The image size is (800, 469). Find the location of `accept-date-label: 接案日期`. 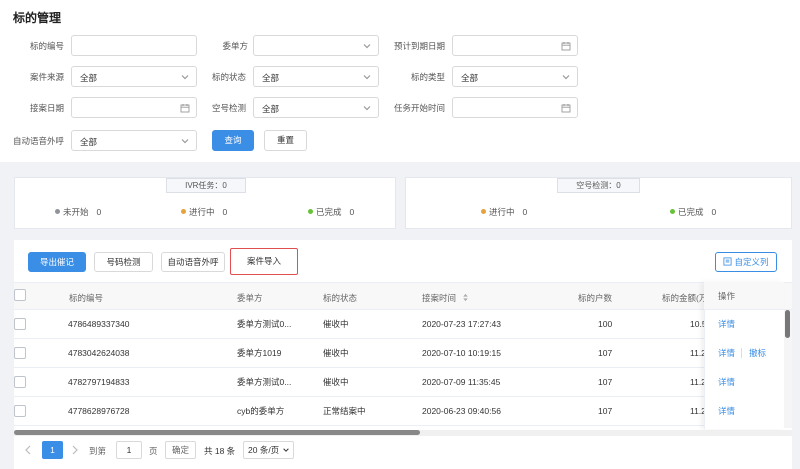

accept-date-label: 接案日期 is located at coordinates (46, 108).